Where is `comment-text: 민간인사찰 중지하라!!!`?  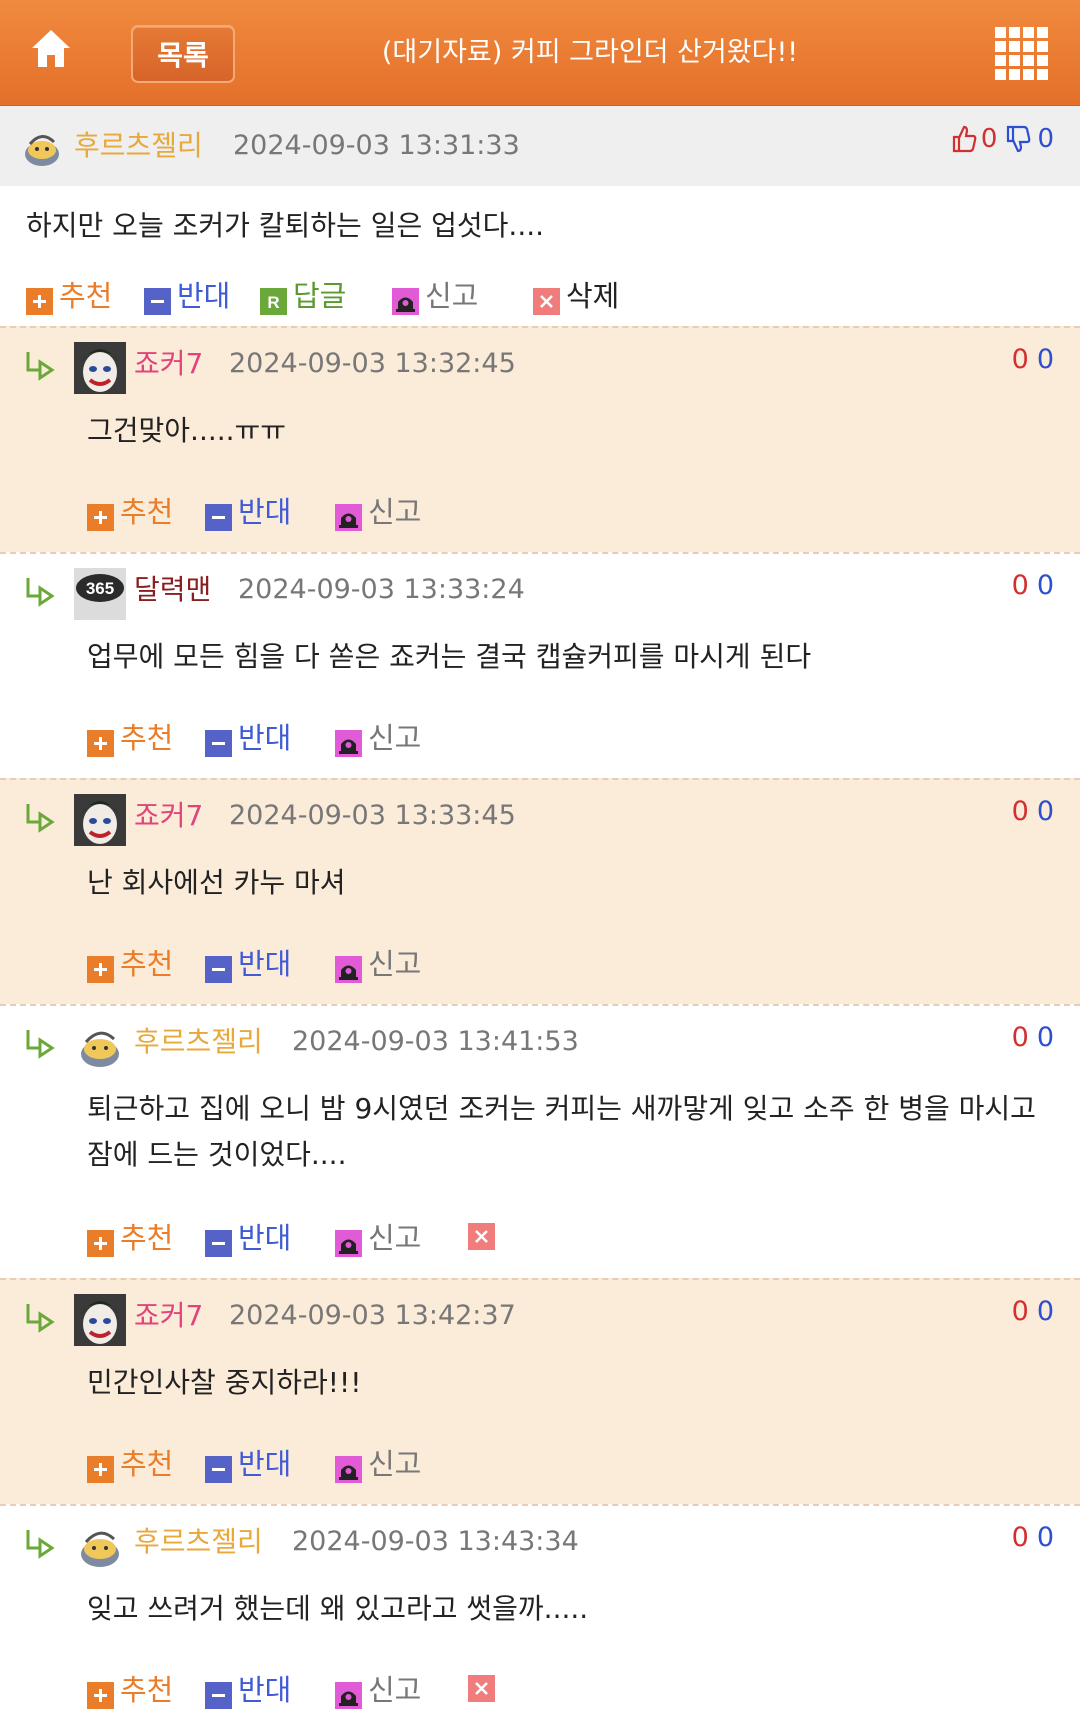
comment-text: 민간인사찰 중지하라!!! is located at coordinates (224, 1382).